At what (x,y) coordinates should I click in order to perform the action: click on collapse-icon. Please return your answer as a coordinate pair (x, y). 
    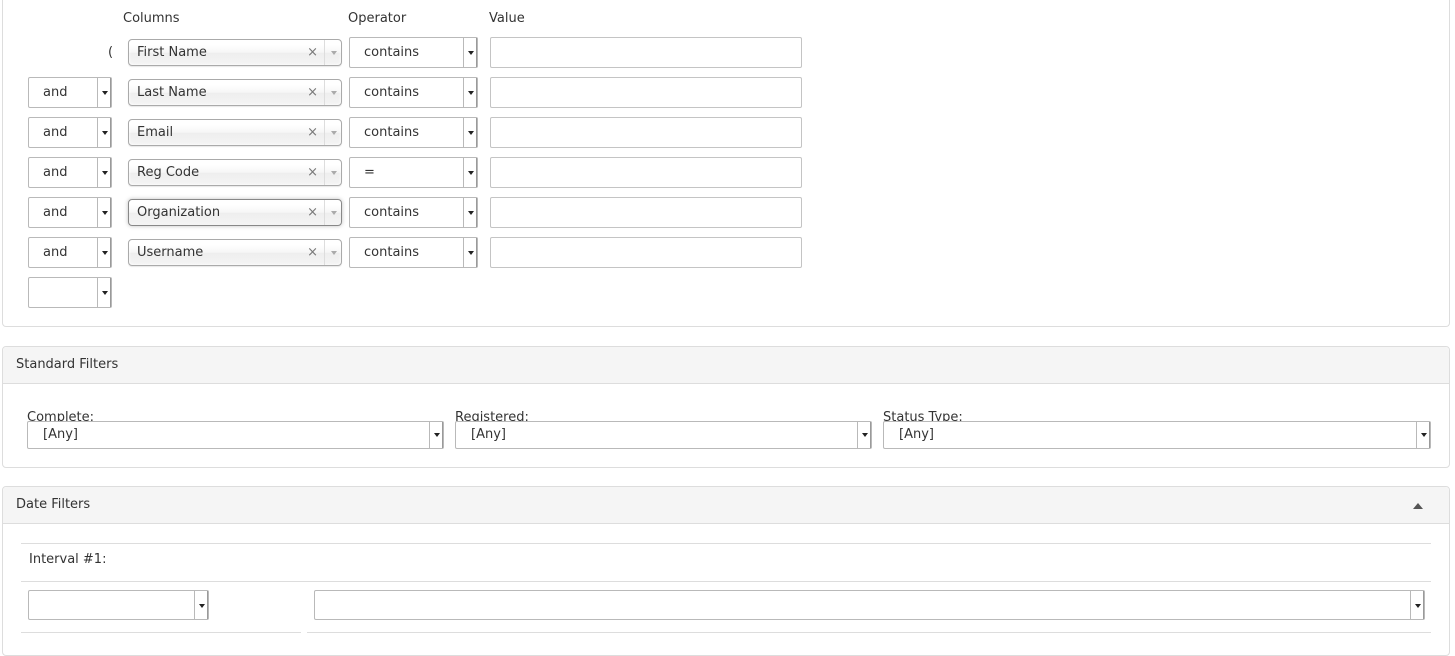
    Looking at the image, I should click on (1418, 506).